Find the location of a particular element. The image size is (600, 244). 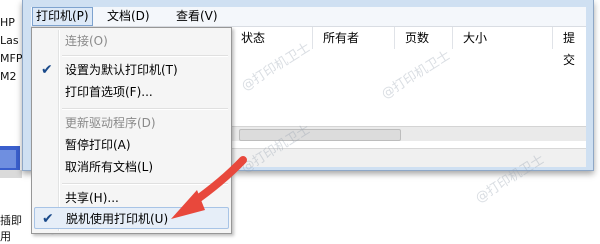

menu-item-use-printer-offline: ✔ 脱机使用打印机(U) is located at coordinates (131, 218).